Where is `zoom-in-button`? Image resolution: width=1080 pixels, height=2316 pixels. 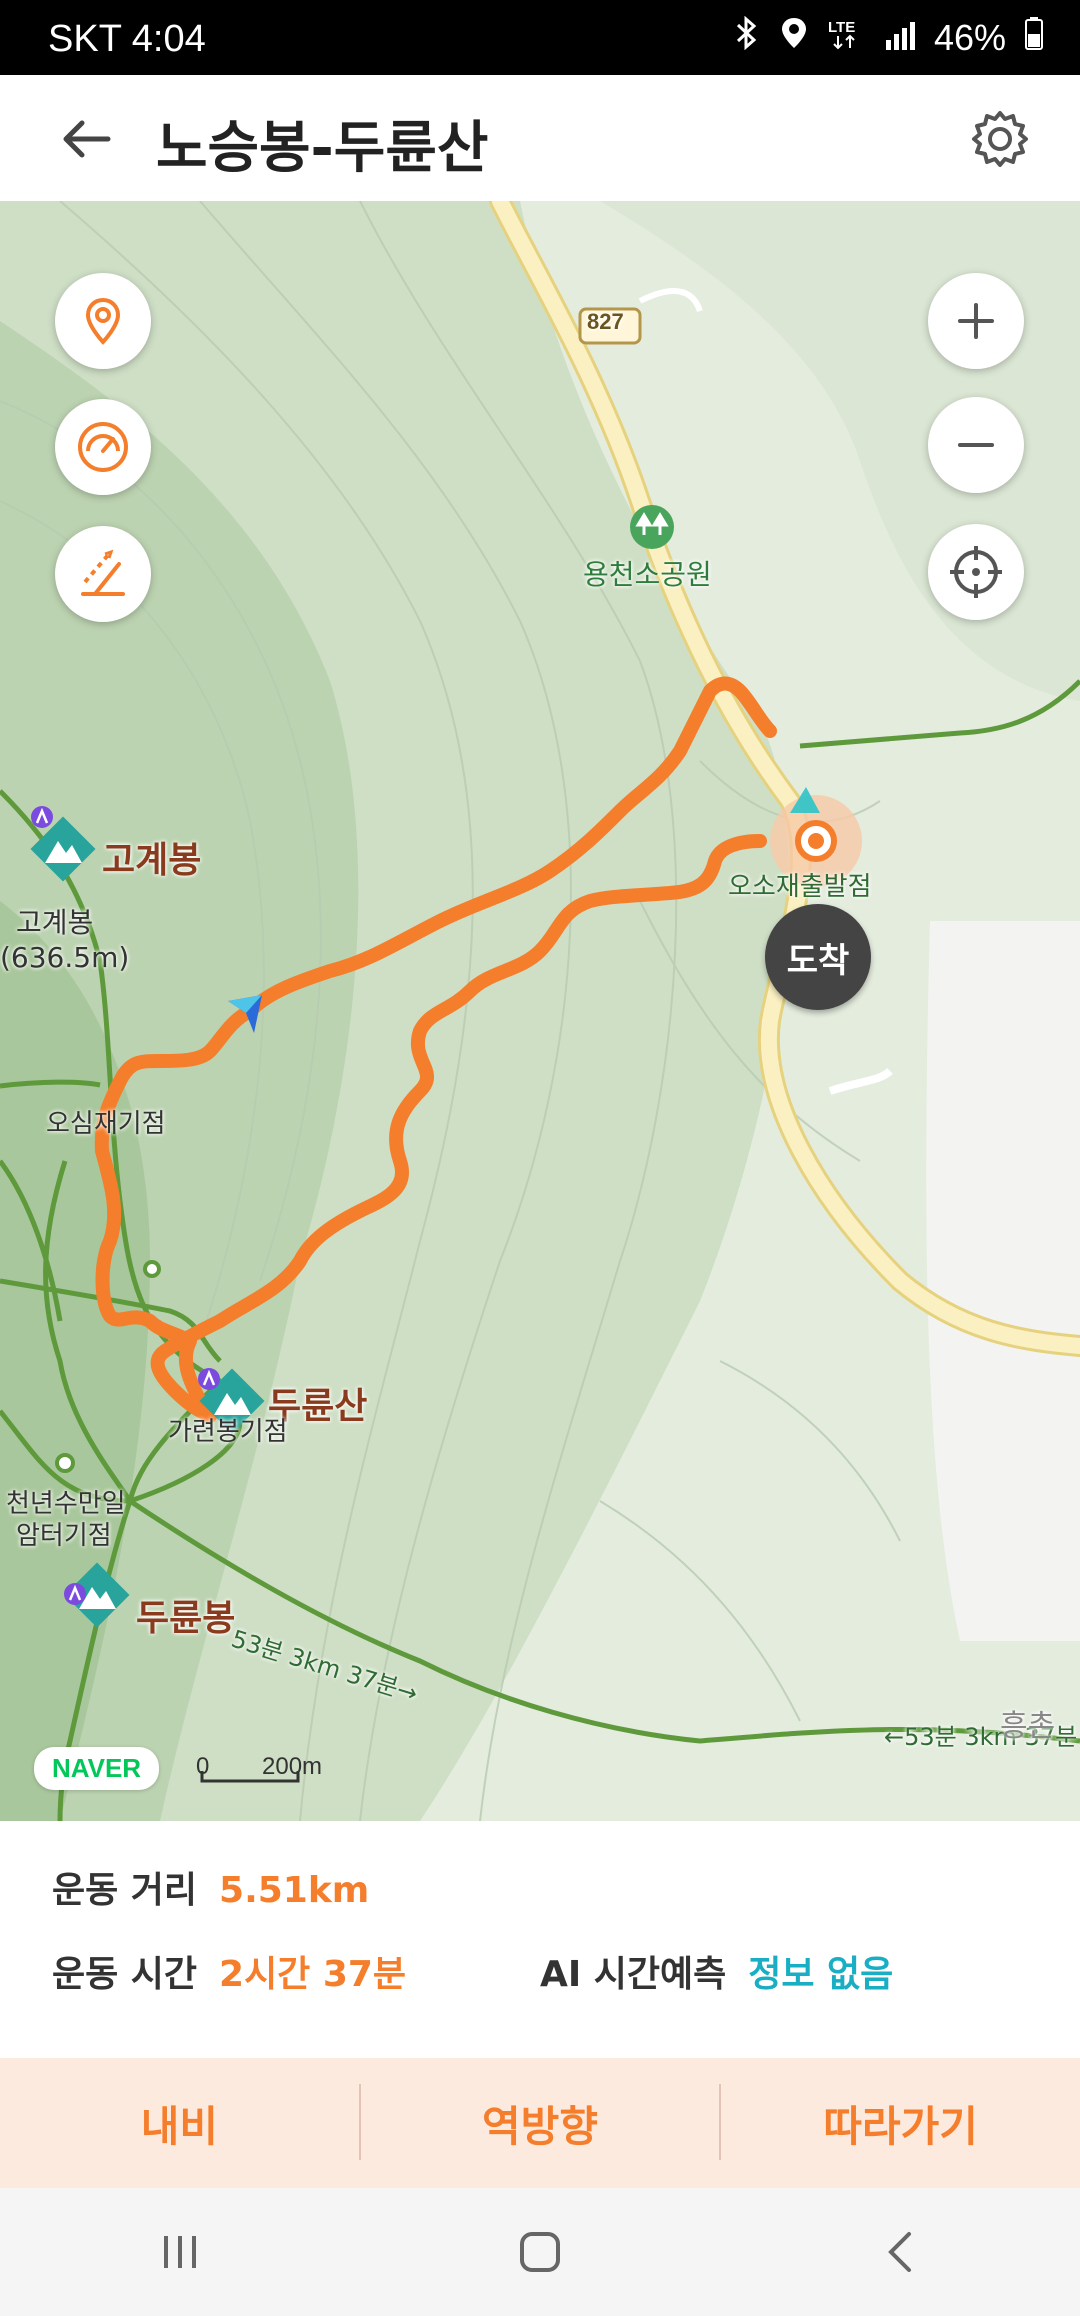
zoom-in-button is located at coordinates (976, 321).